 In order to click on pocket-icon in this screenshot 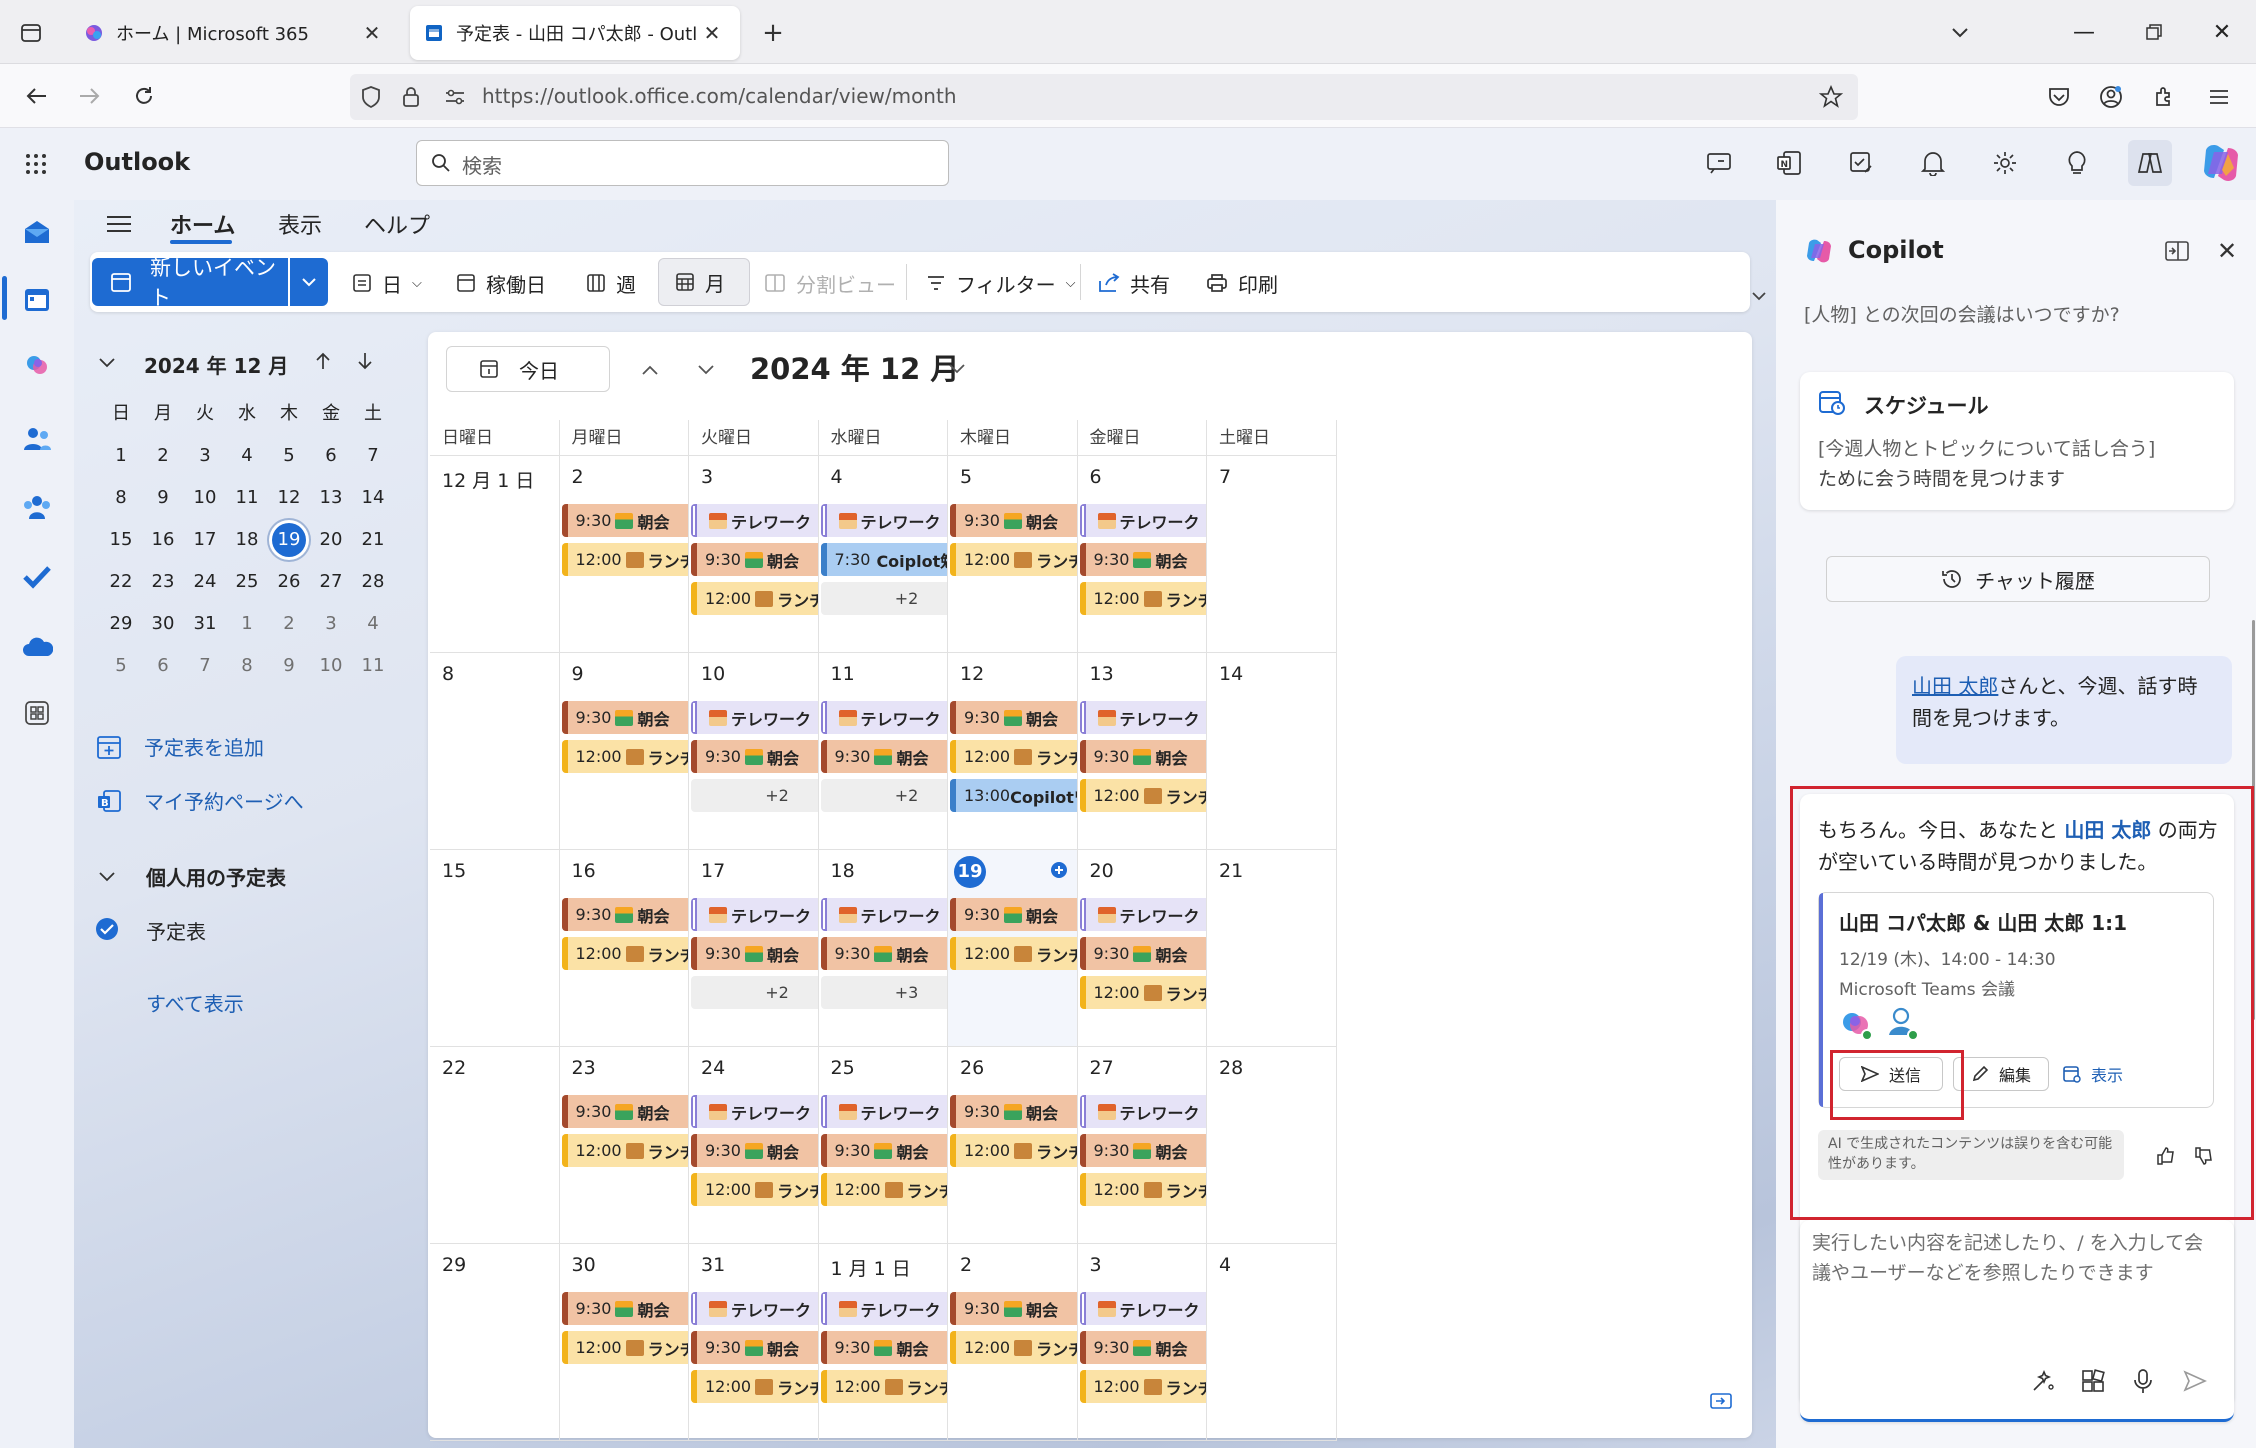, I will do `click(2059, 97)`.